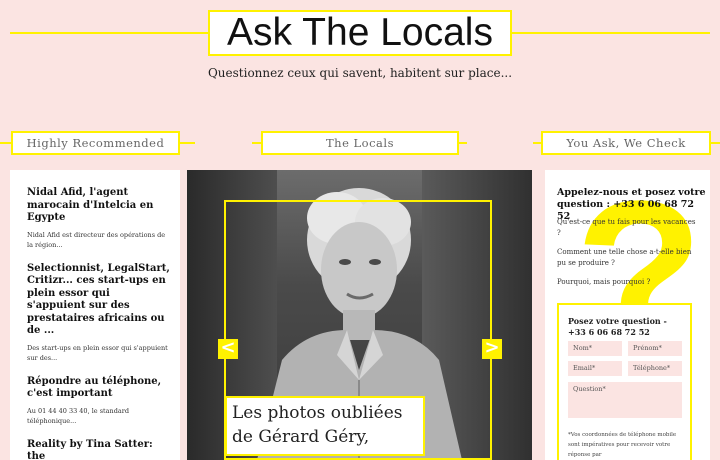 This screenshot has height=460, width=720. I want to click on question-field: Question*, so click(625, 400).